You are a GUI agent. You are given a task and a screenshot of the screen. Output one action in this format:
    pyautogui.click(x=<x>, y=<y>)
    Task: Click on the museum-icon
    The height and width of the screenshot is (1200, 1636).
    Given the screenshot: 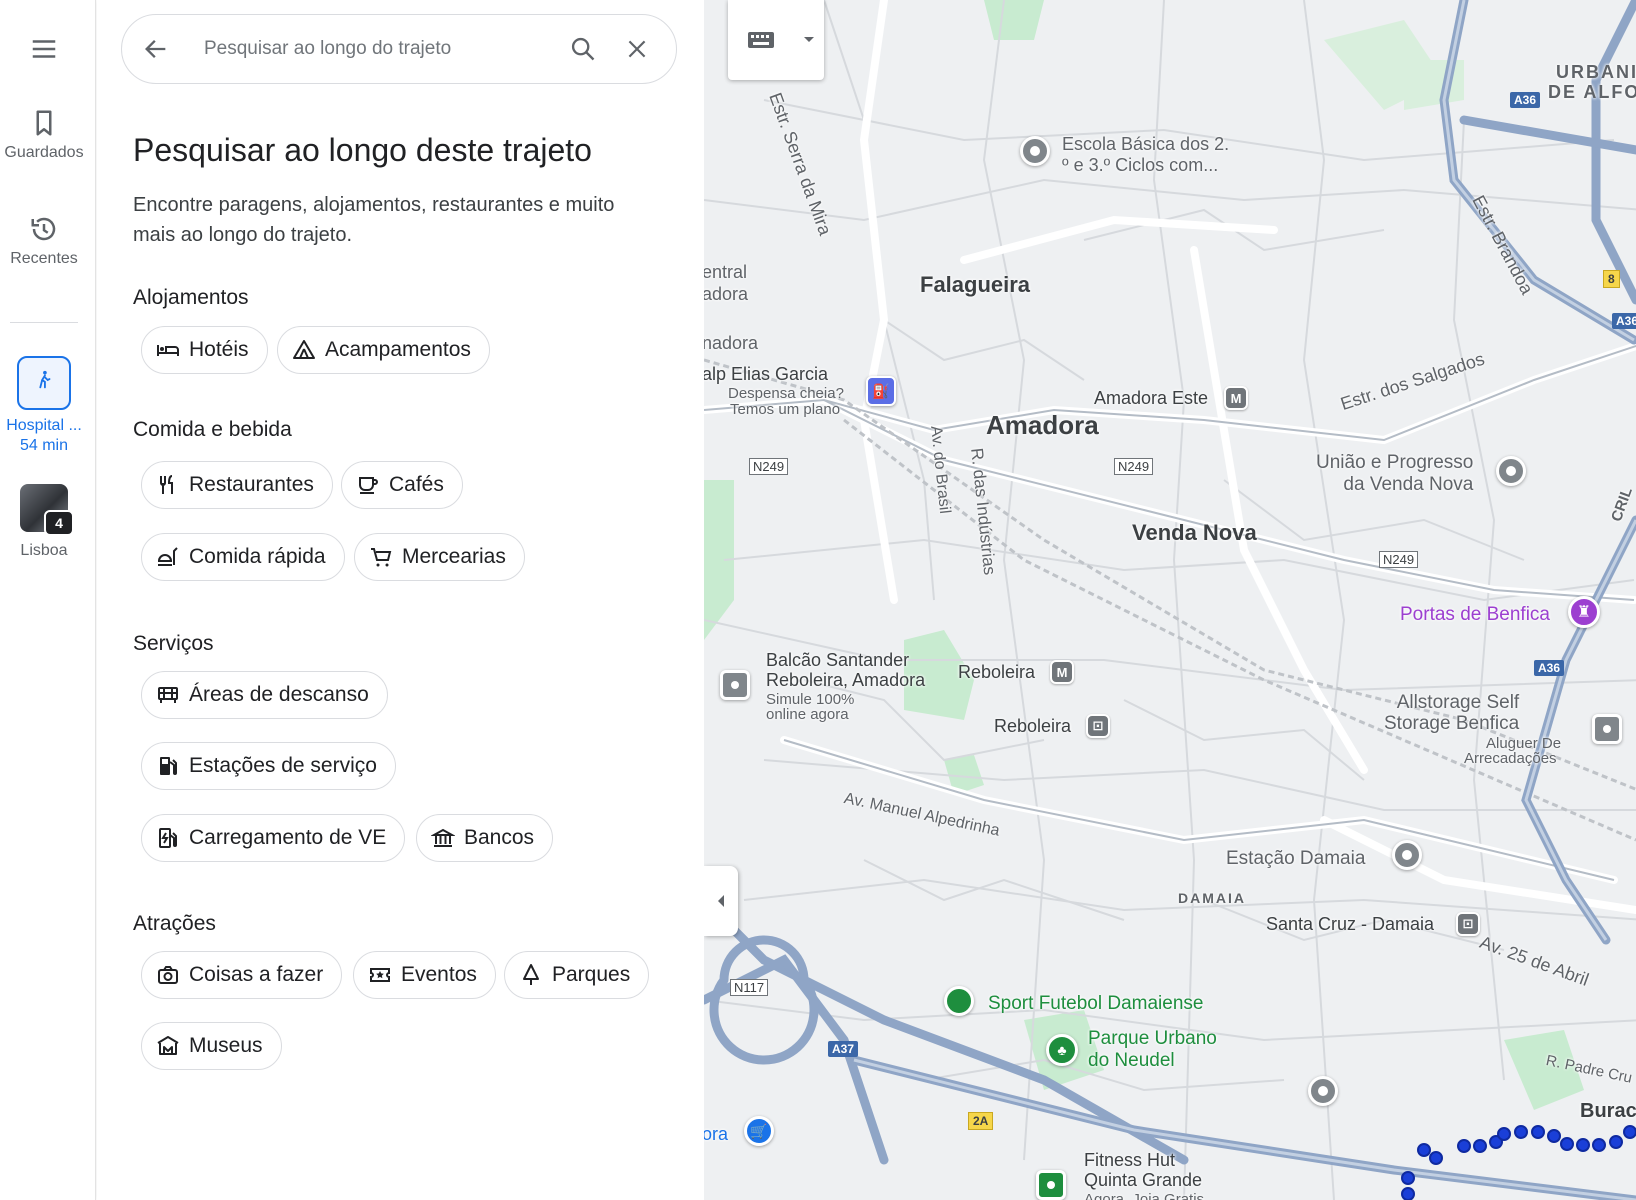 What is the action you would take?
    pyautogui.click(x=168, y=1045)
    